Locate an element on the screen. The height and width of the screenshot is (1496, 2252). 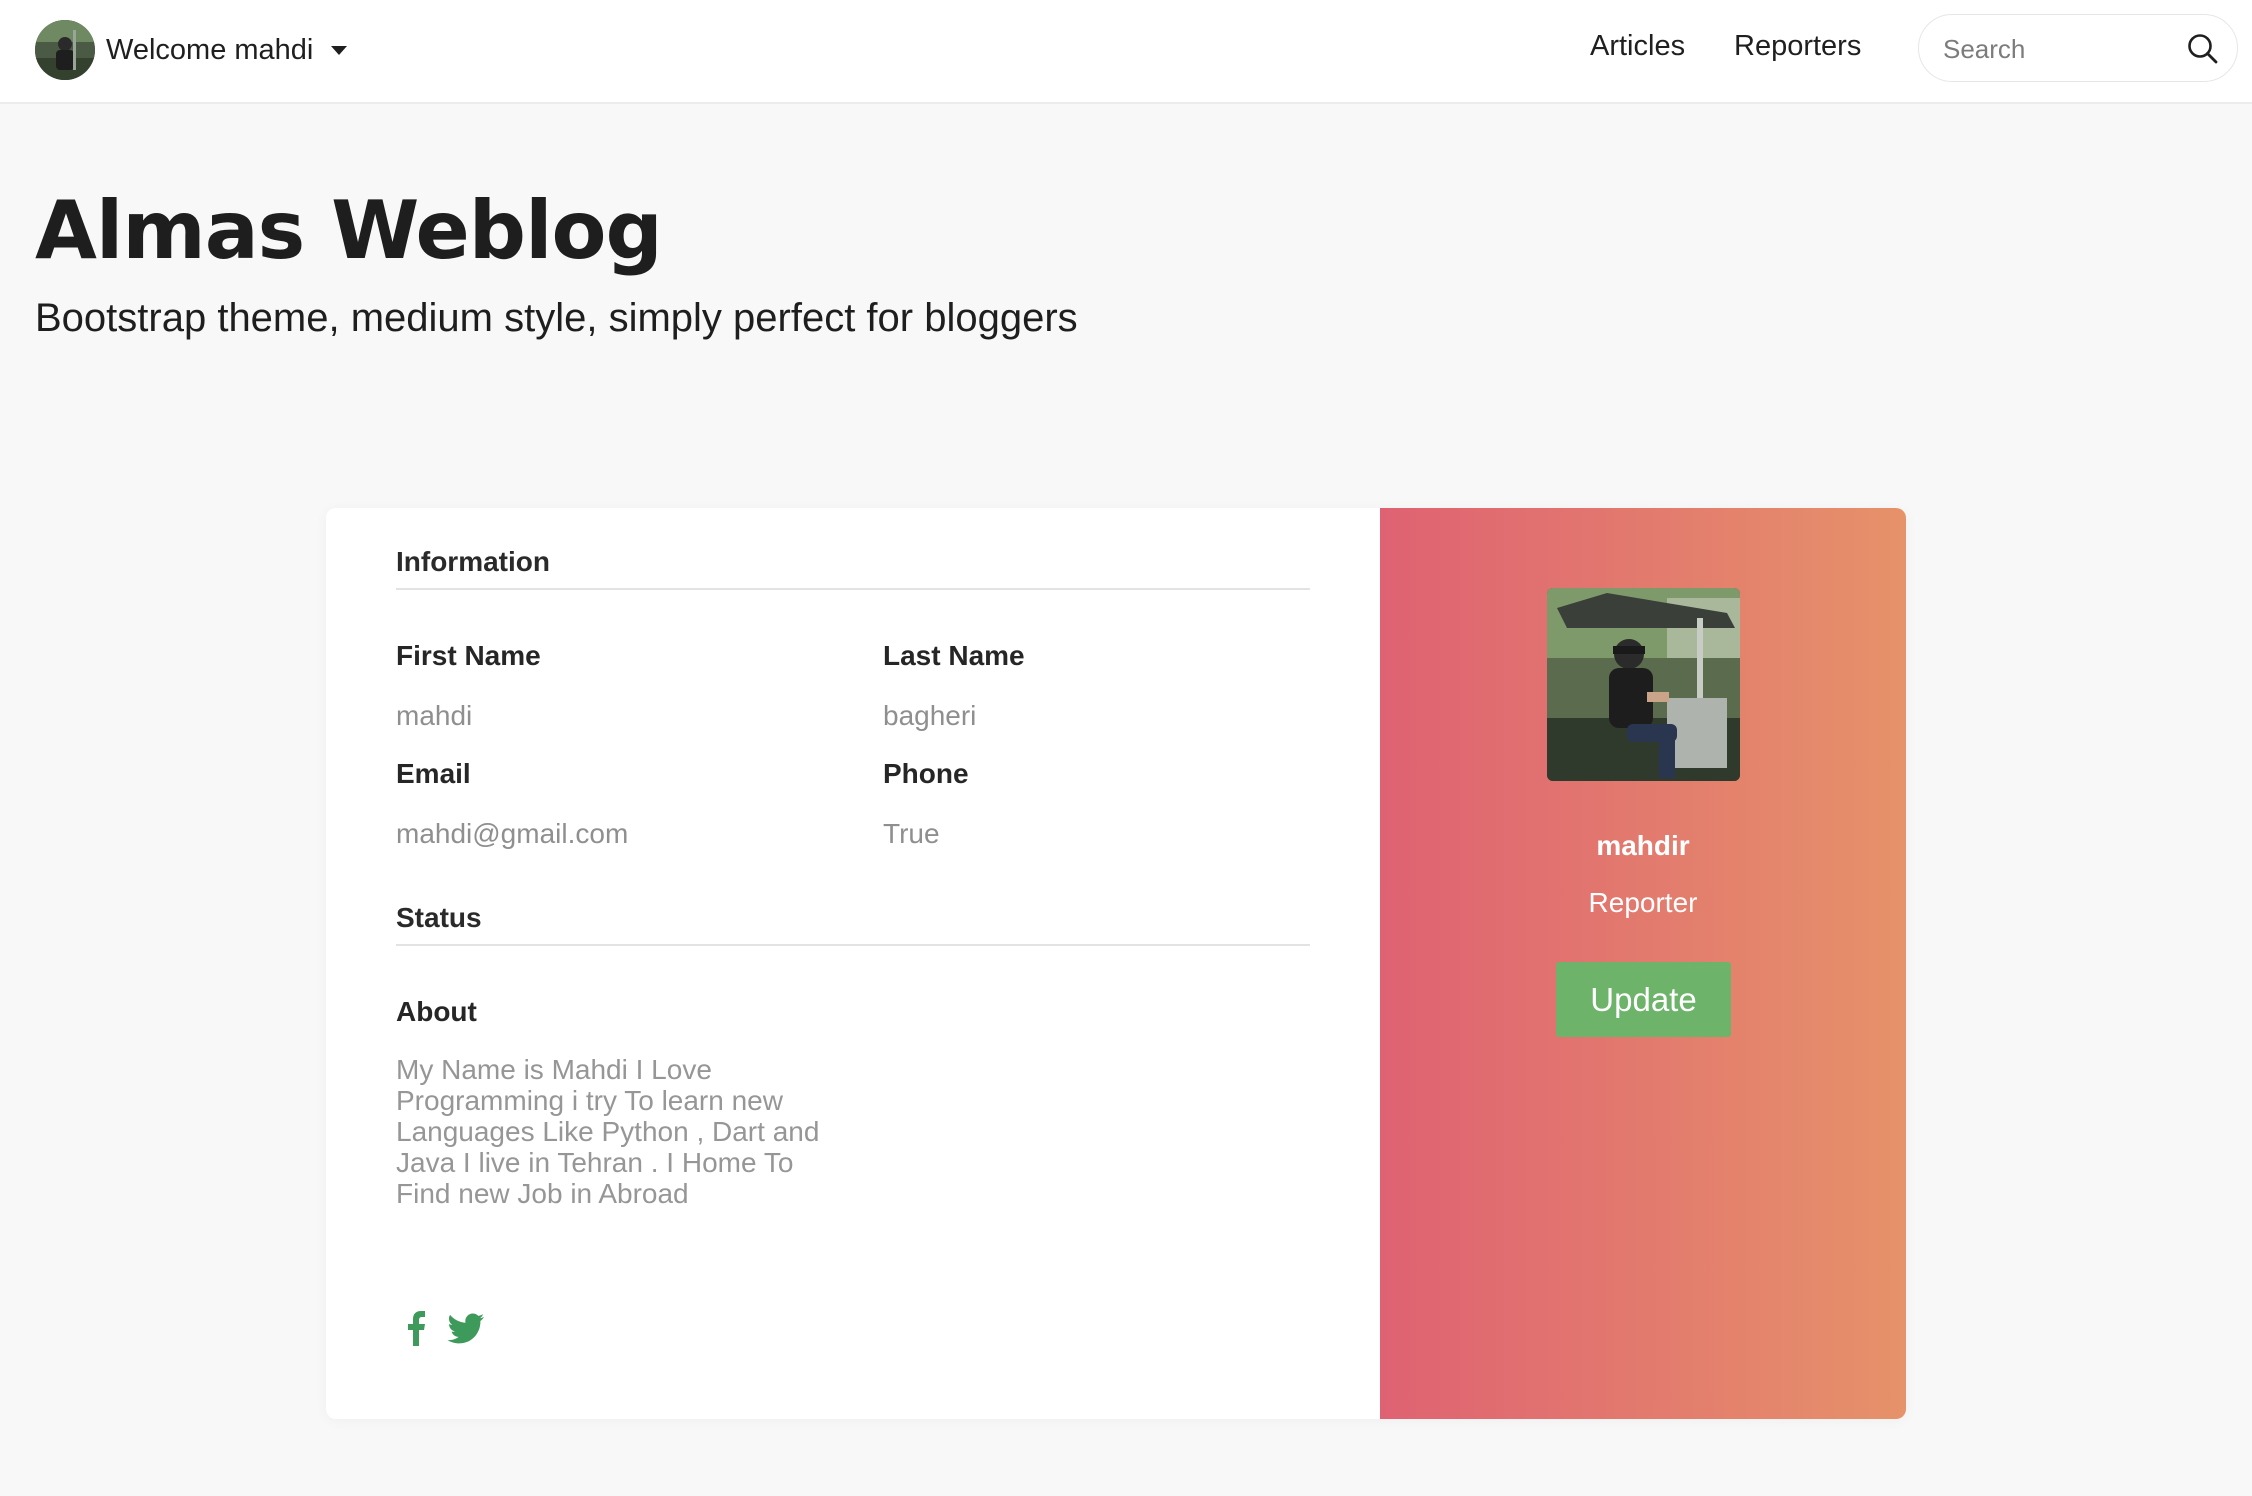
user-avatar is located at coordinates (65, 50).